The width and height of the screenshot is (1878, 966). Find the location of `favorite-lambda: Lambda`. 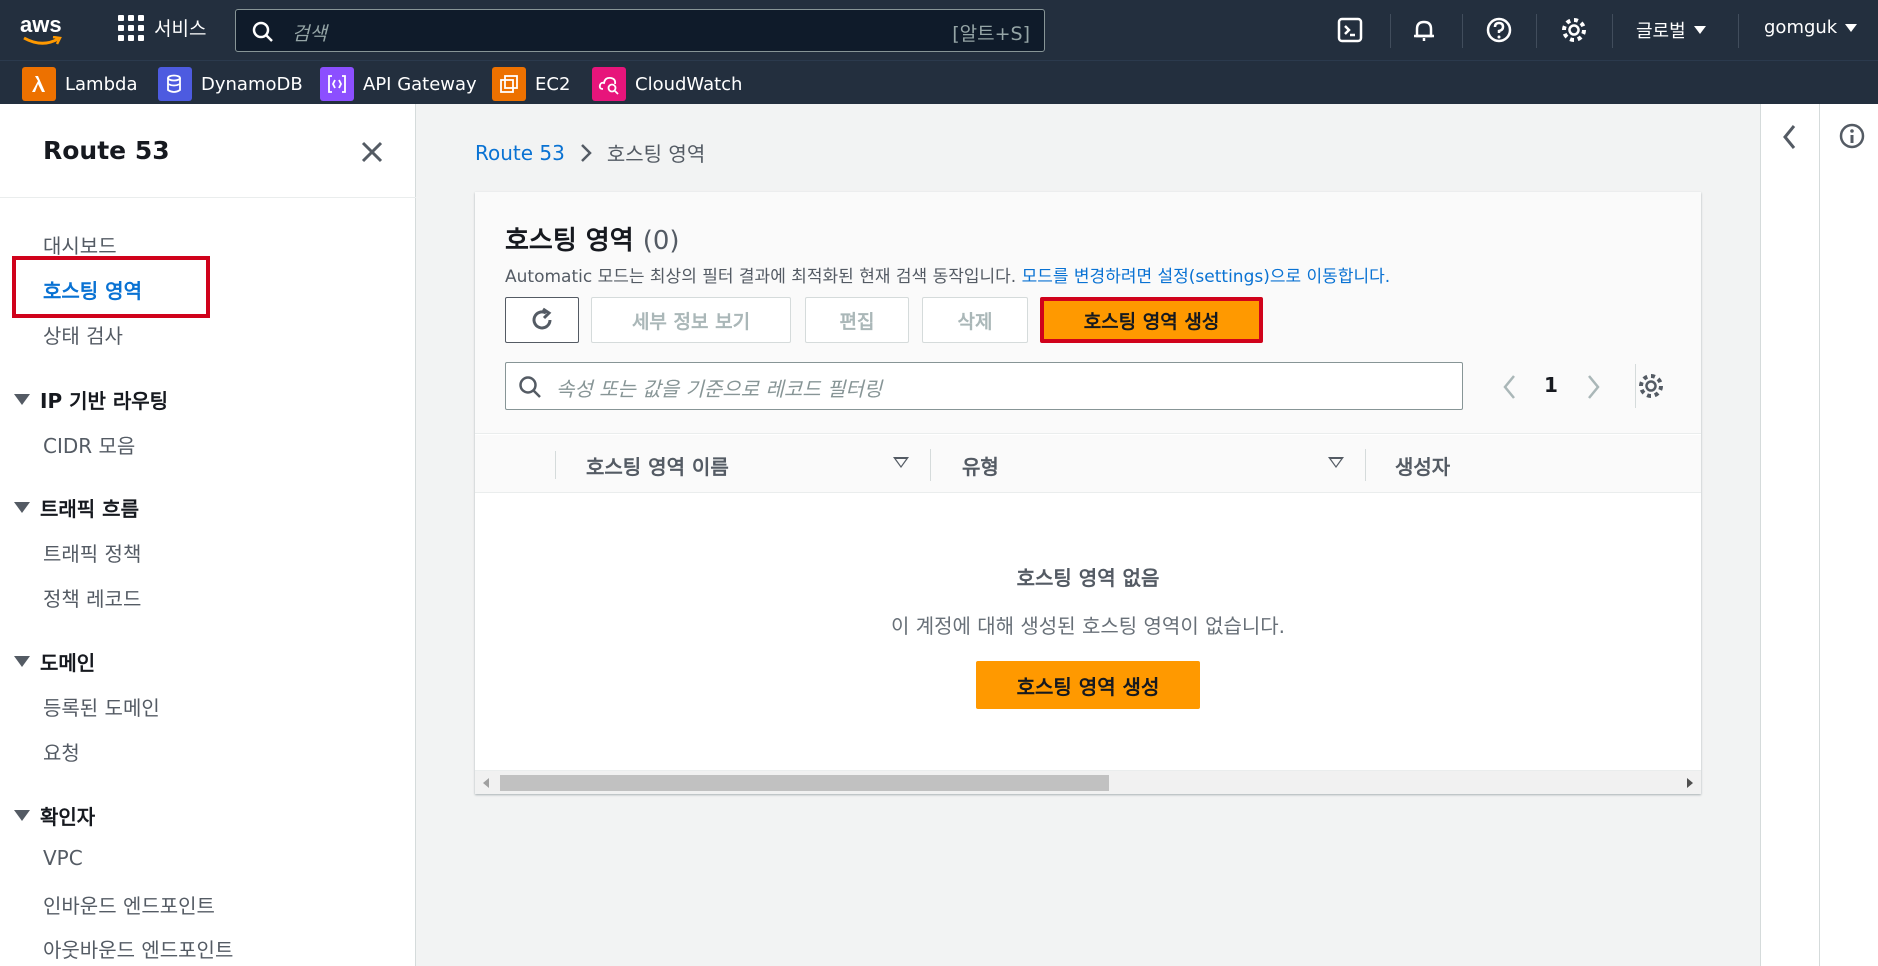

favorite-lambda: Lambda is located at coordinates (79, 84).